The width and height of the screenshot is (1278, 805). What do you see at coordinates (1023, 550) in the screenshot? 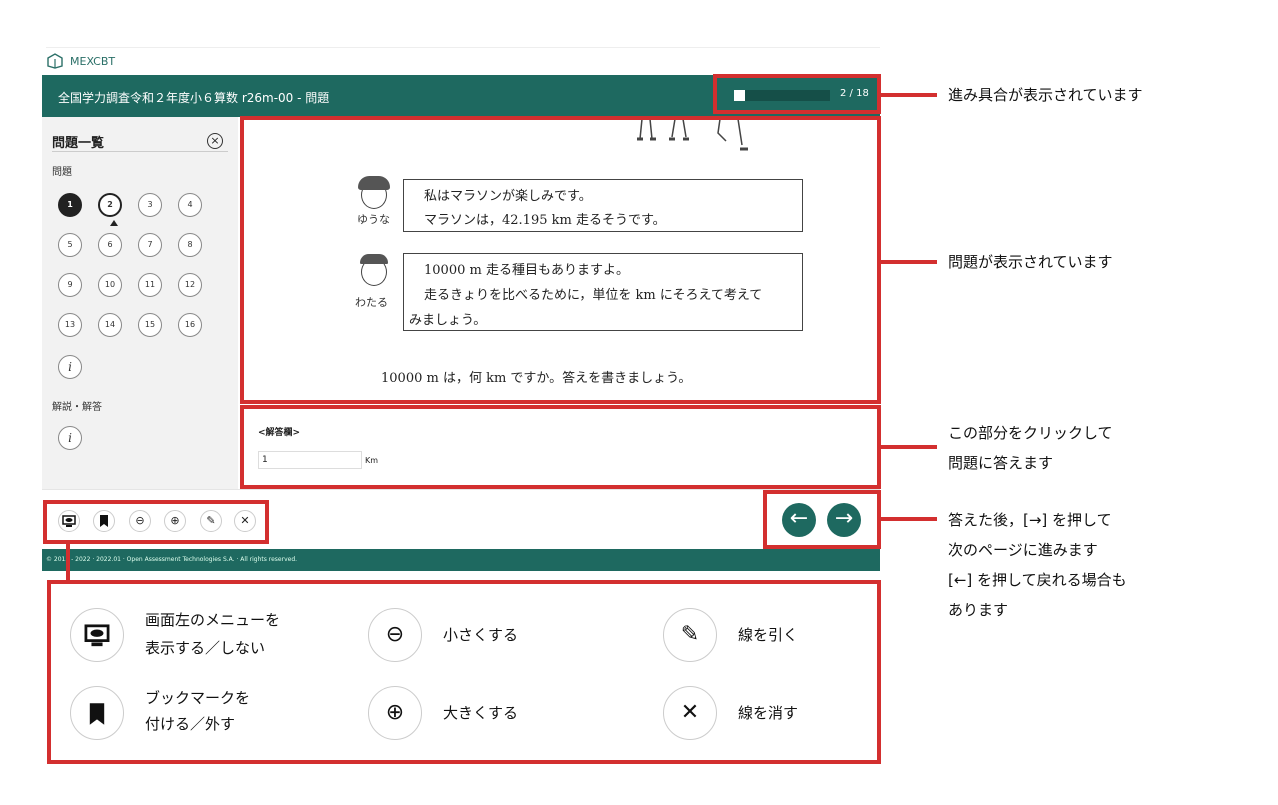
I see `annotation-nav-line2: 次のページに進みます` at bounding box center [1023, 550].